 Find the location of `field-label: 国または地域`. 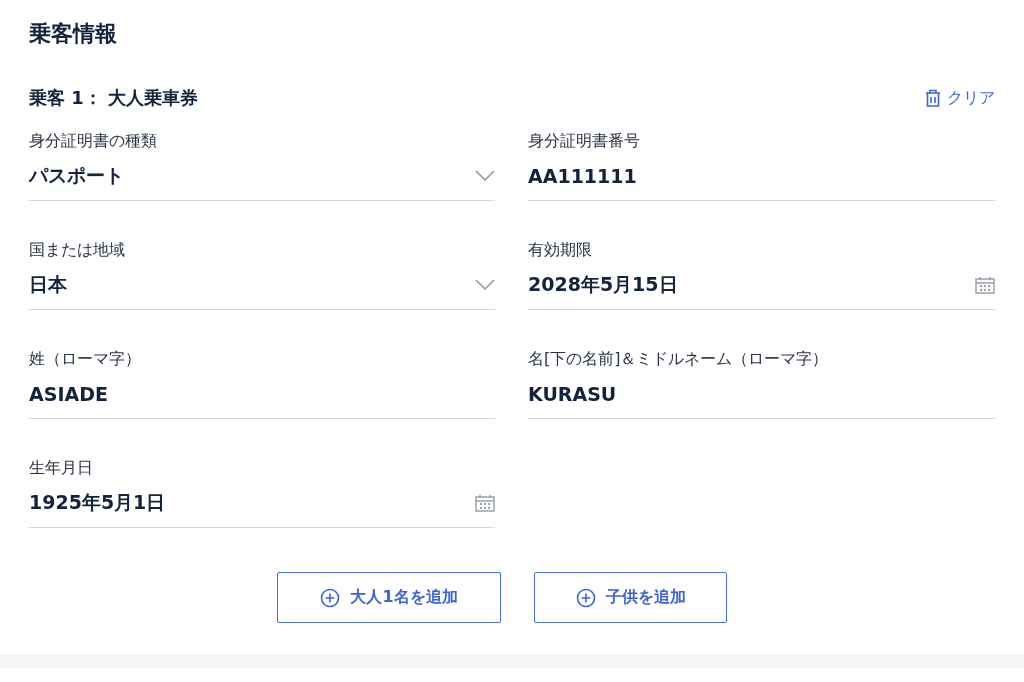

field-label: 国または地域 is located at coordinates (77, 250).